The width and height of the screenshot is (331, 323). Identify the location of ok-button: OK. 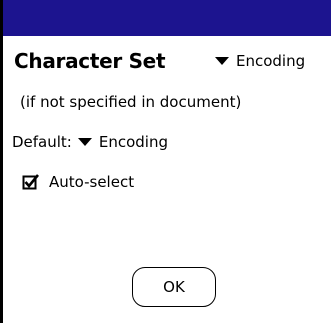
(174, 287).